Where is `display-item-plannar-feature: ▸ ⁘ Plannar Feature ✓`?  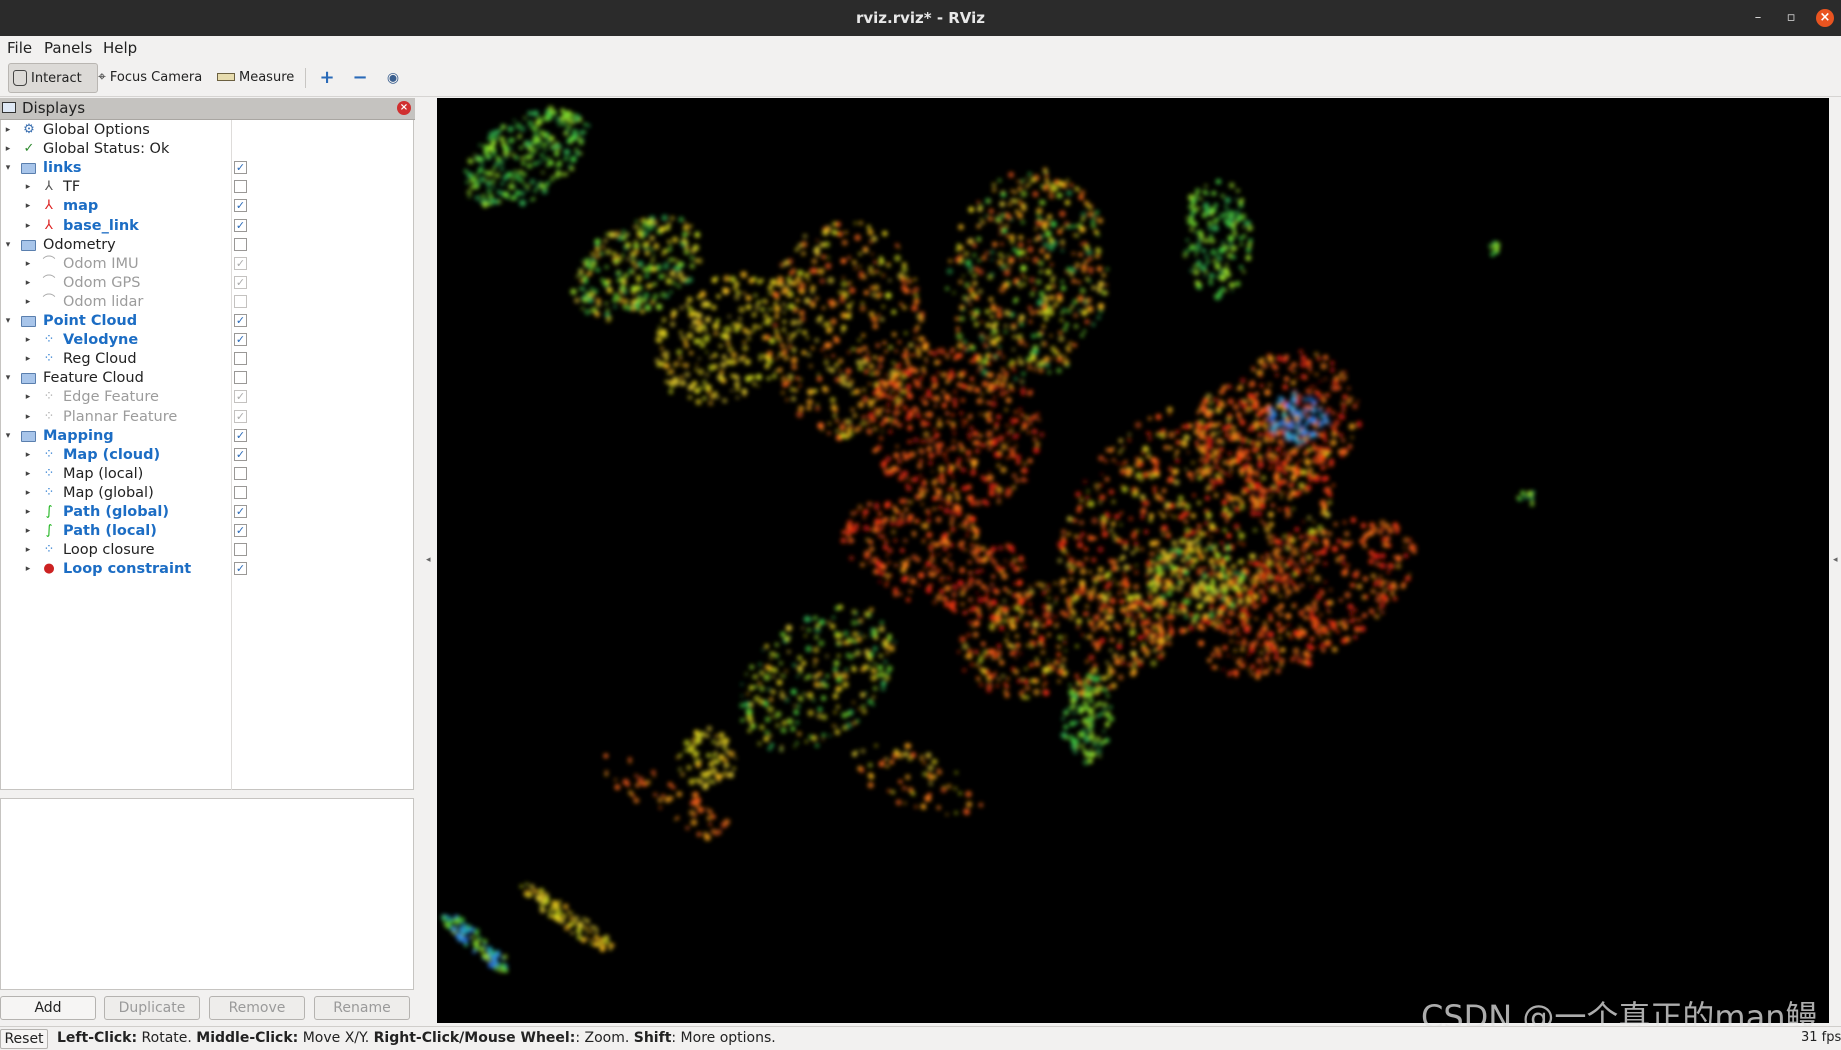 display-item-plannar-feature: ▸ ⁘ Plannar Feature ✓ is located at coordinates (208, 417).